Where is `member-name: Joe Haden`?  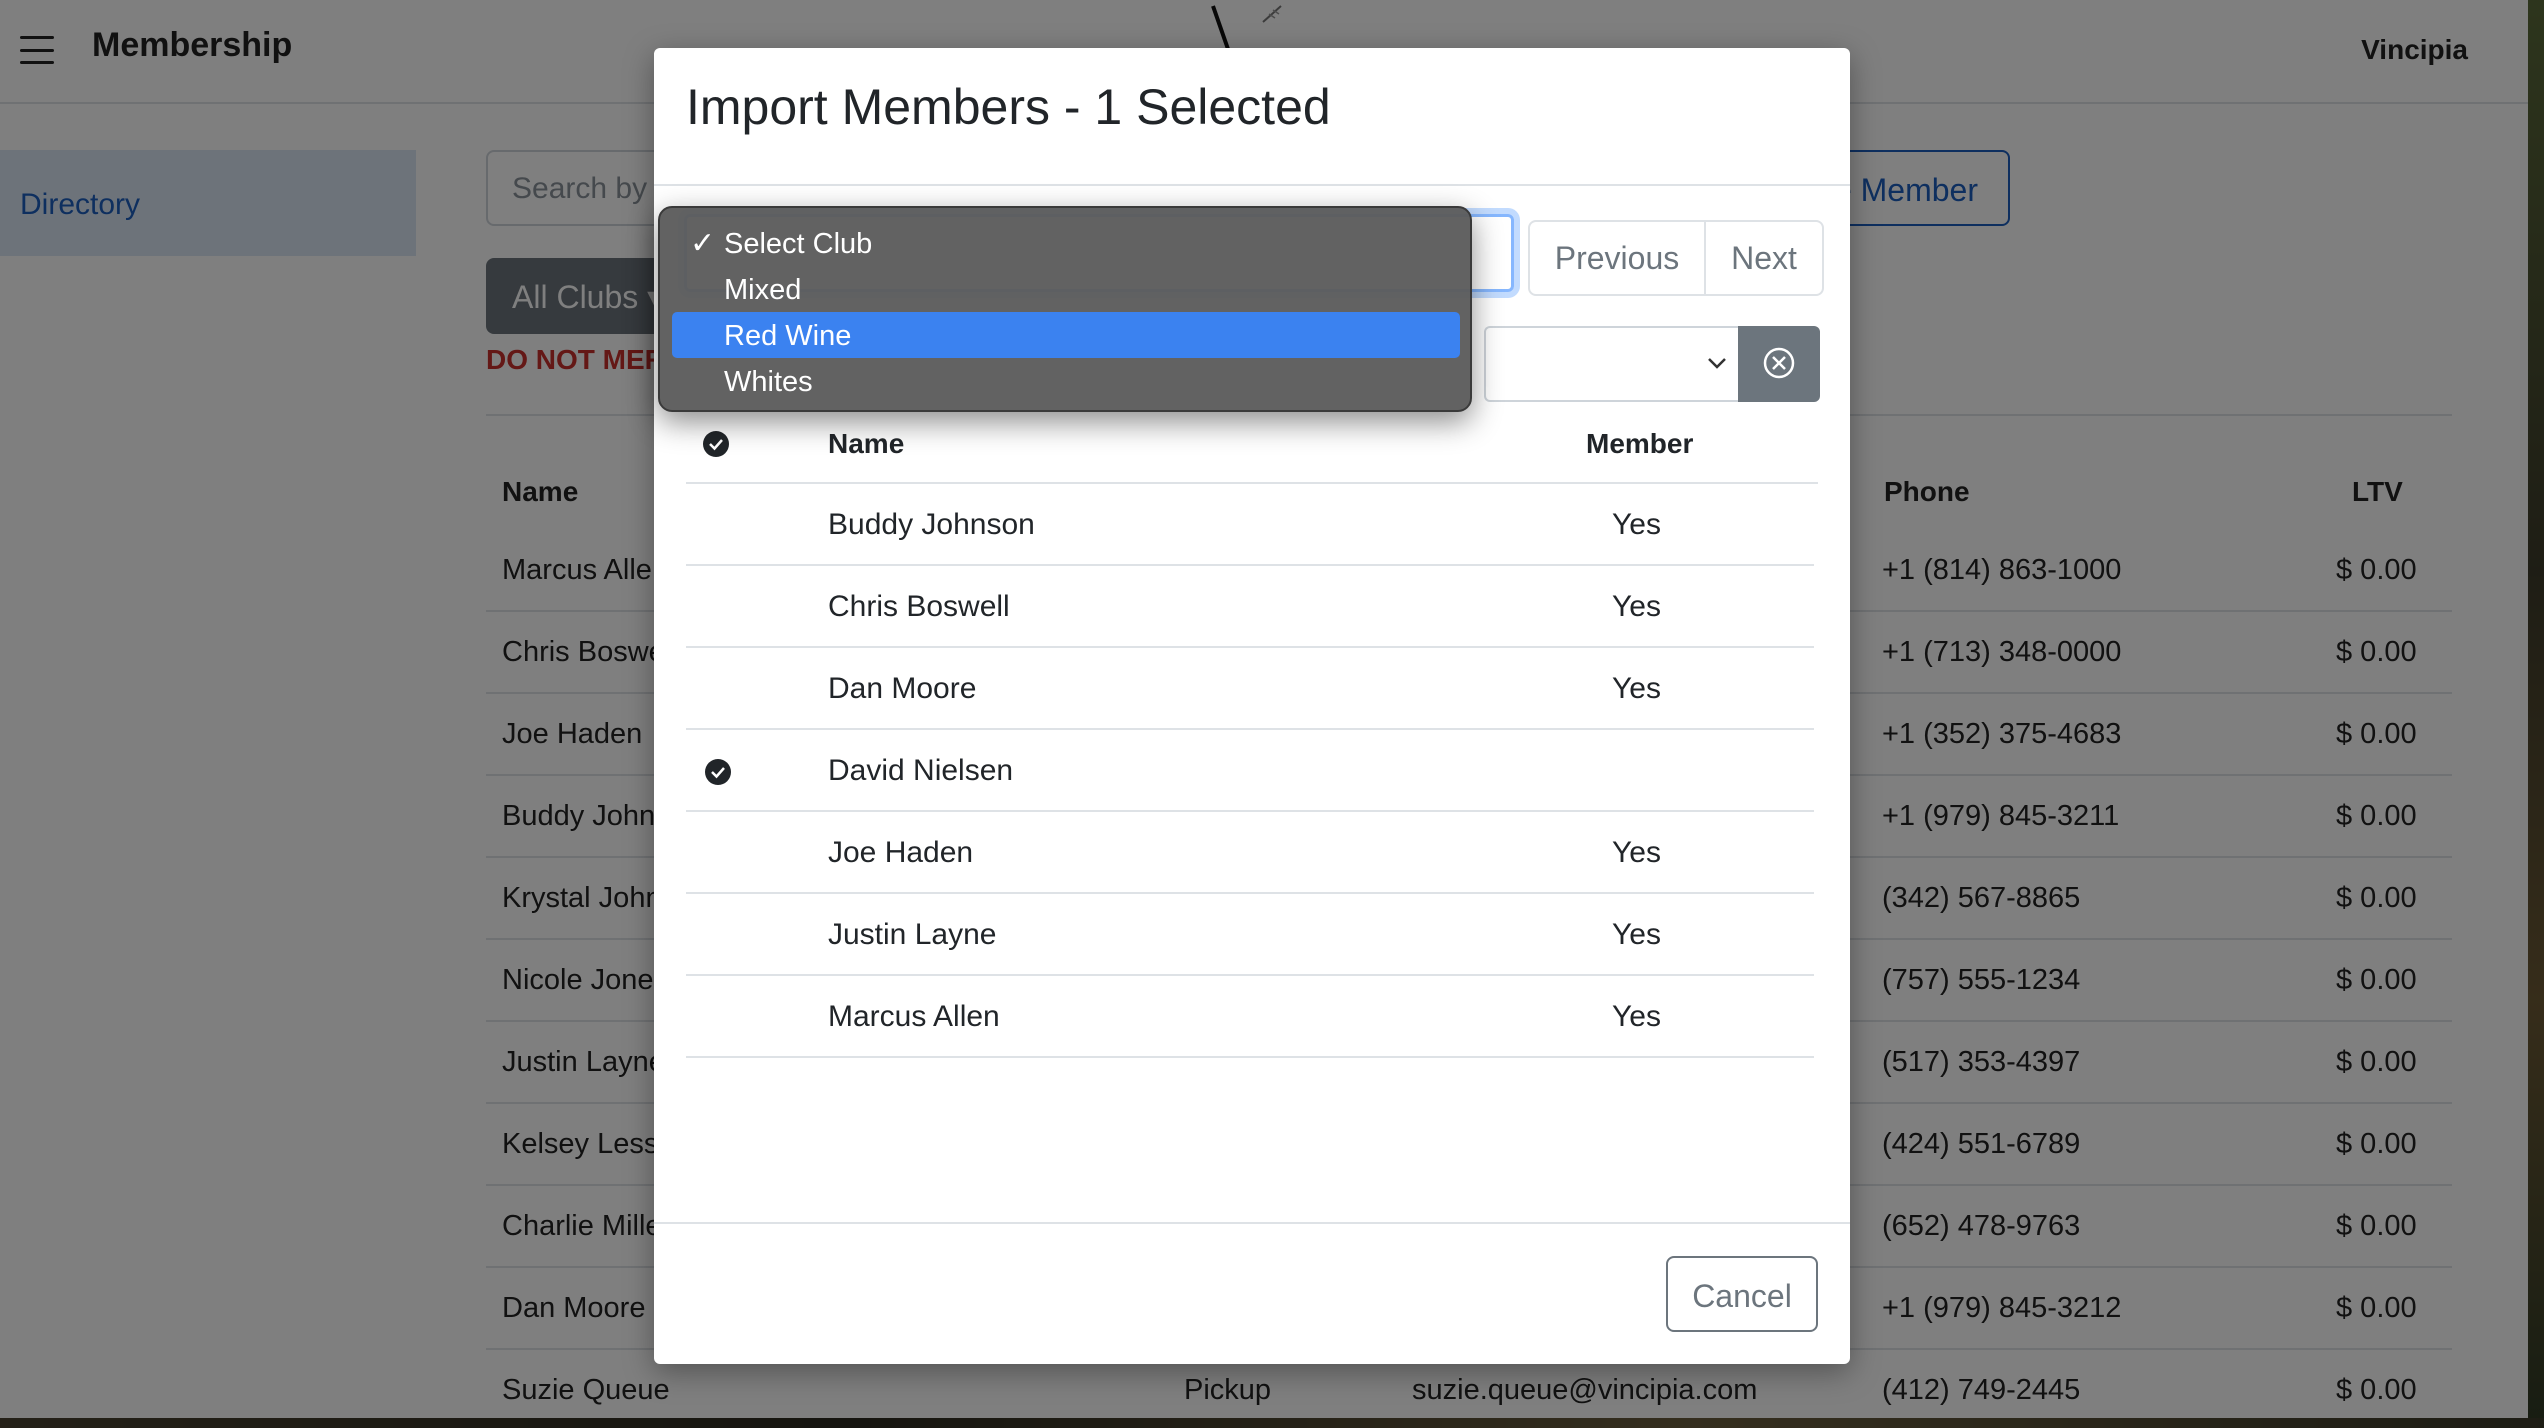 member-name: Joe Haden is located at coordinates (901, 852).